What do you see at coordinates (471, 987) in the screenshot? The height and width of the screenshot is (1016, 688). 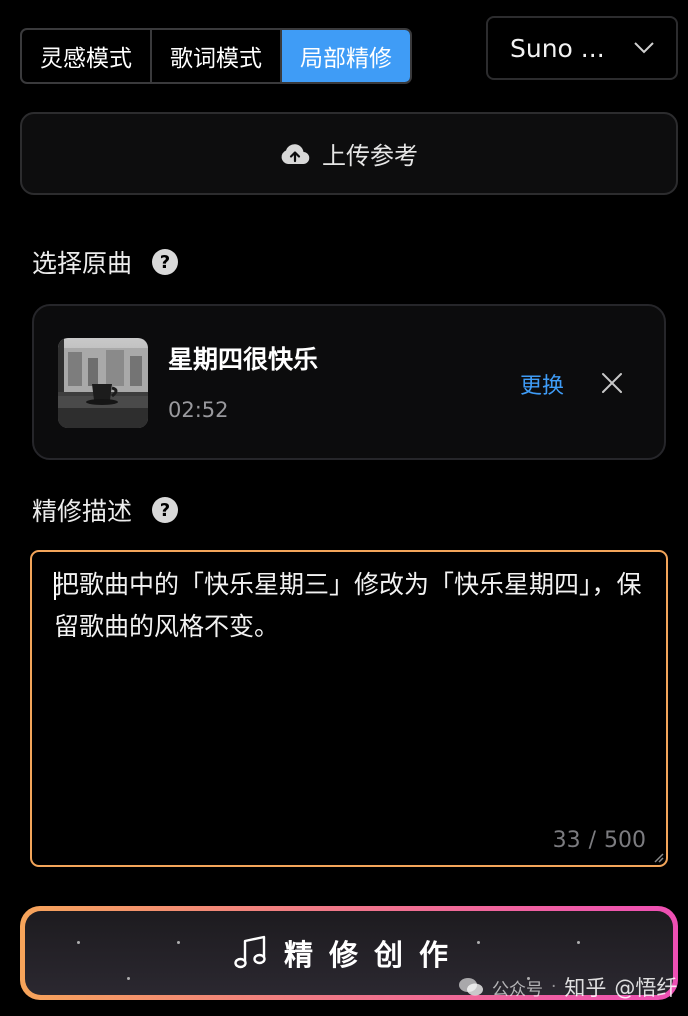 I see `wechat-icon` at bounding box center [471, 987].